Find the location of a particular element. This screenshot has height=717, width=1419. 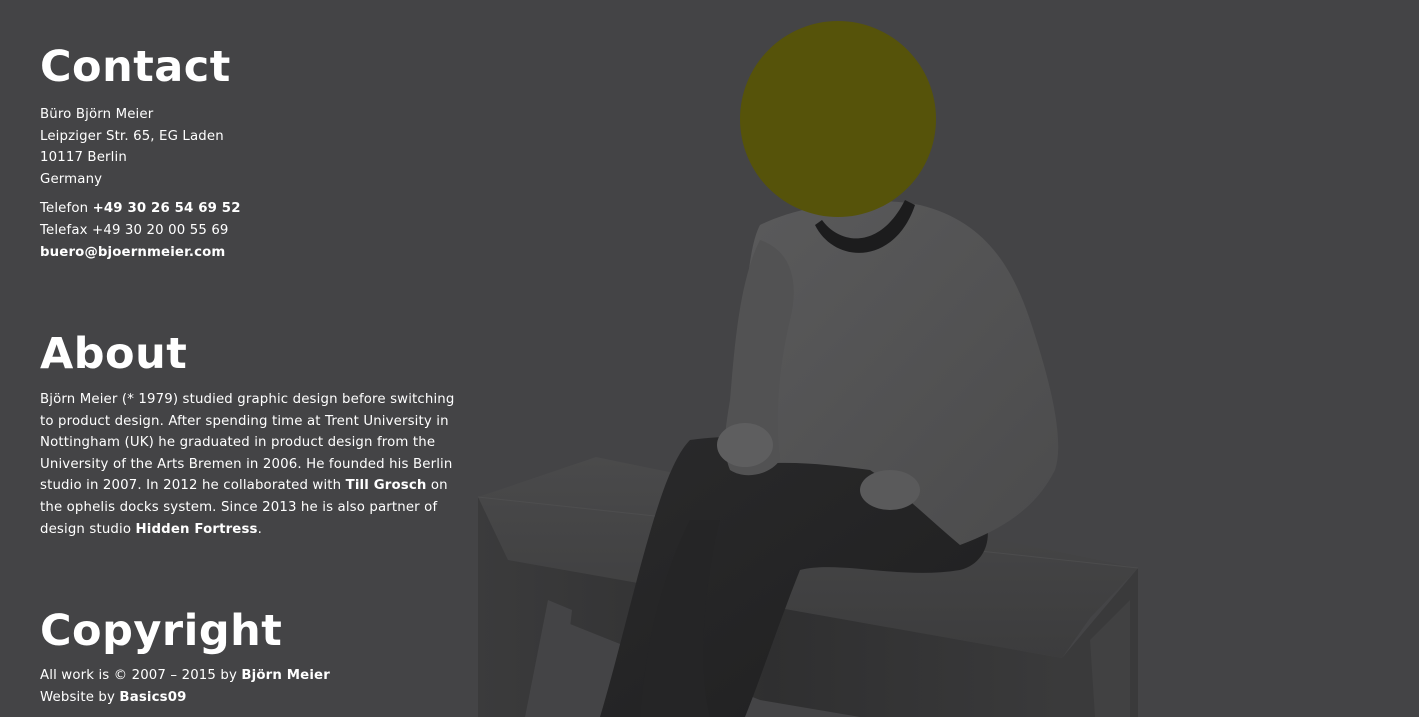

about-text-part-3: . is located at coordinates (259, 529).